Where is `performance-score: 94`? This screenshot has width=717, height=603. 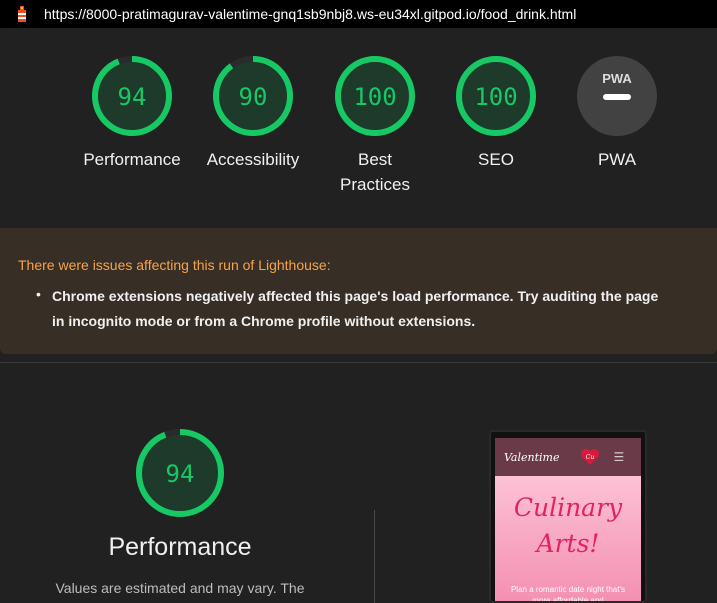 performance-score: 94 is located at coordinates (180, 474).